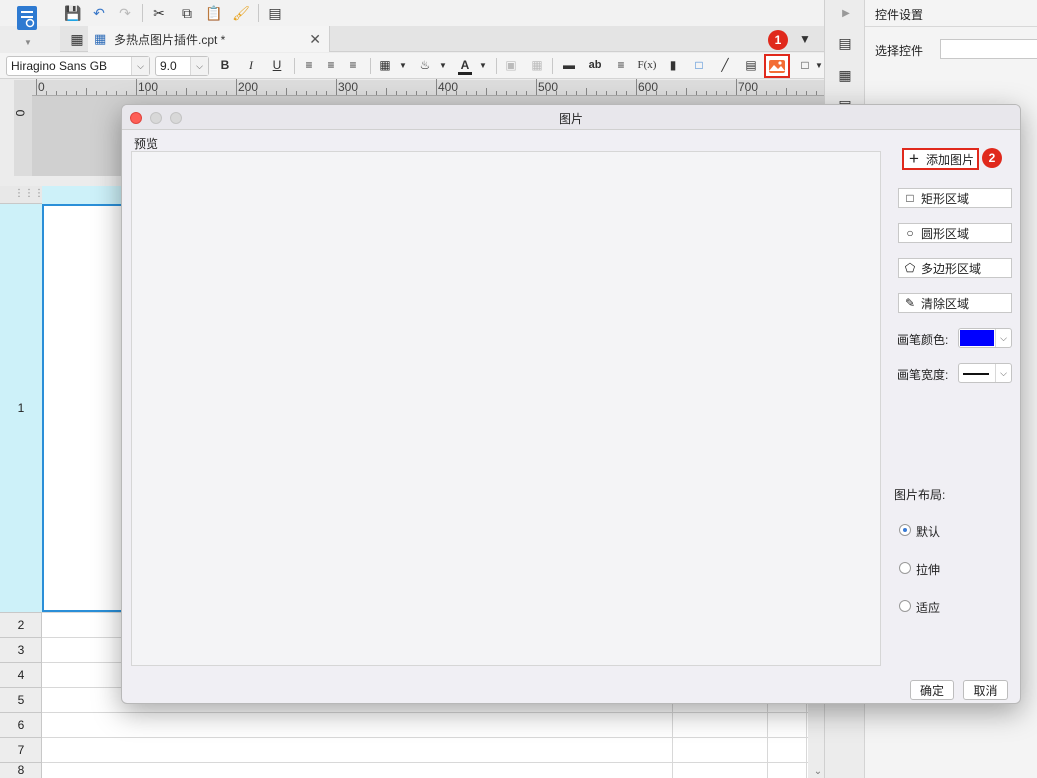  I want to click on circle-region-button: ○ 圆形区域, so click(955, 233).